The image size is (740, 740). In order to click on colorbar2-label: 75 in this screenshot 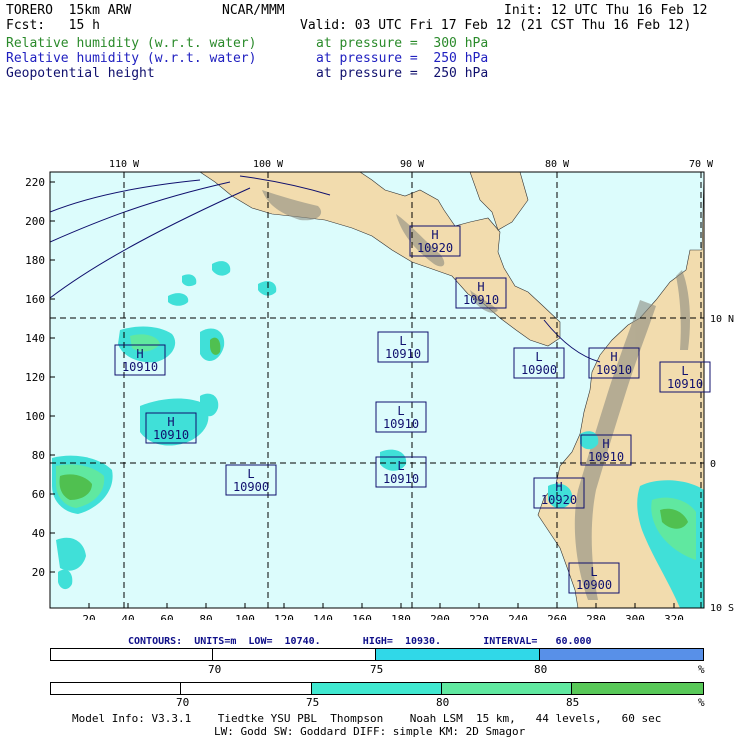, I will do `click(313, 702)`.